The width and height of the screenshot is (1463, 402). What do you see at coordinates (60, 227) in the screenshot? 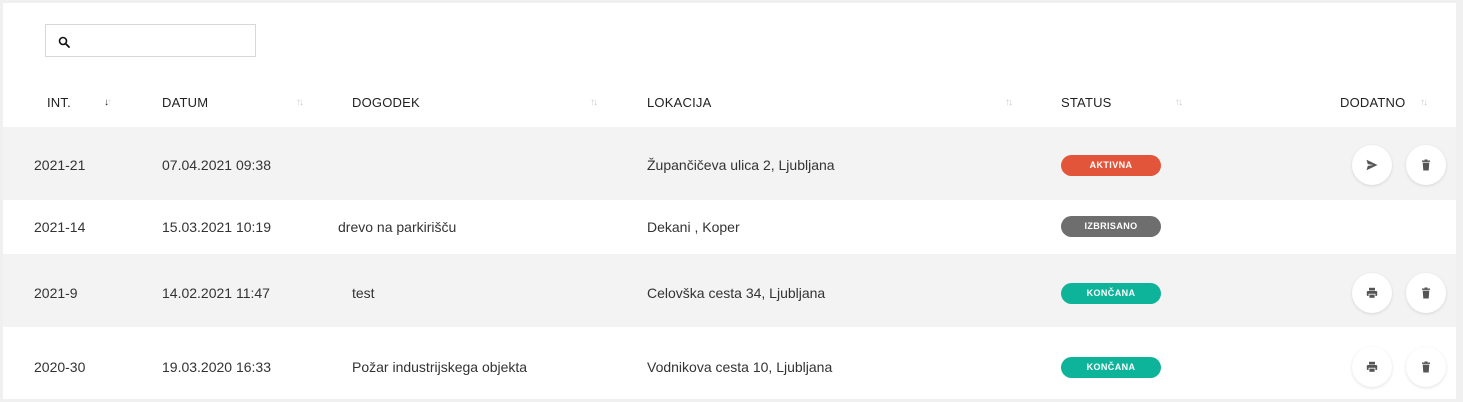
I see `cell-int: 2021-14` at bounding box center [60, 227].